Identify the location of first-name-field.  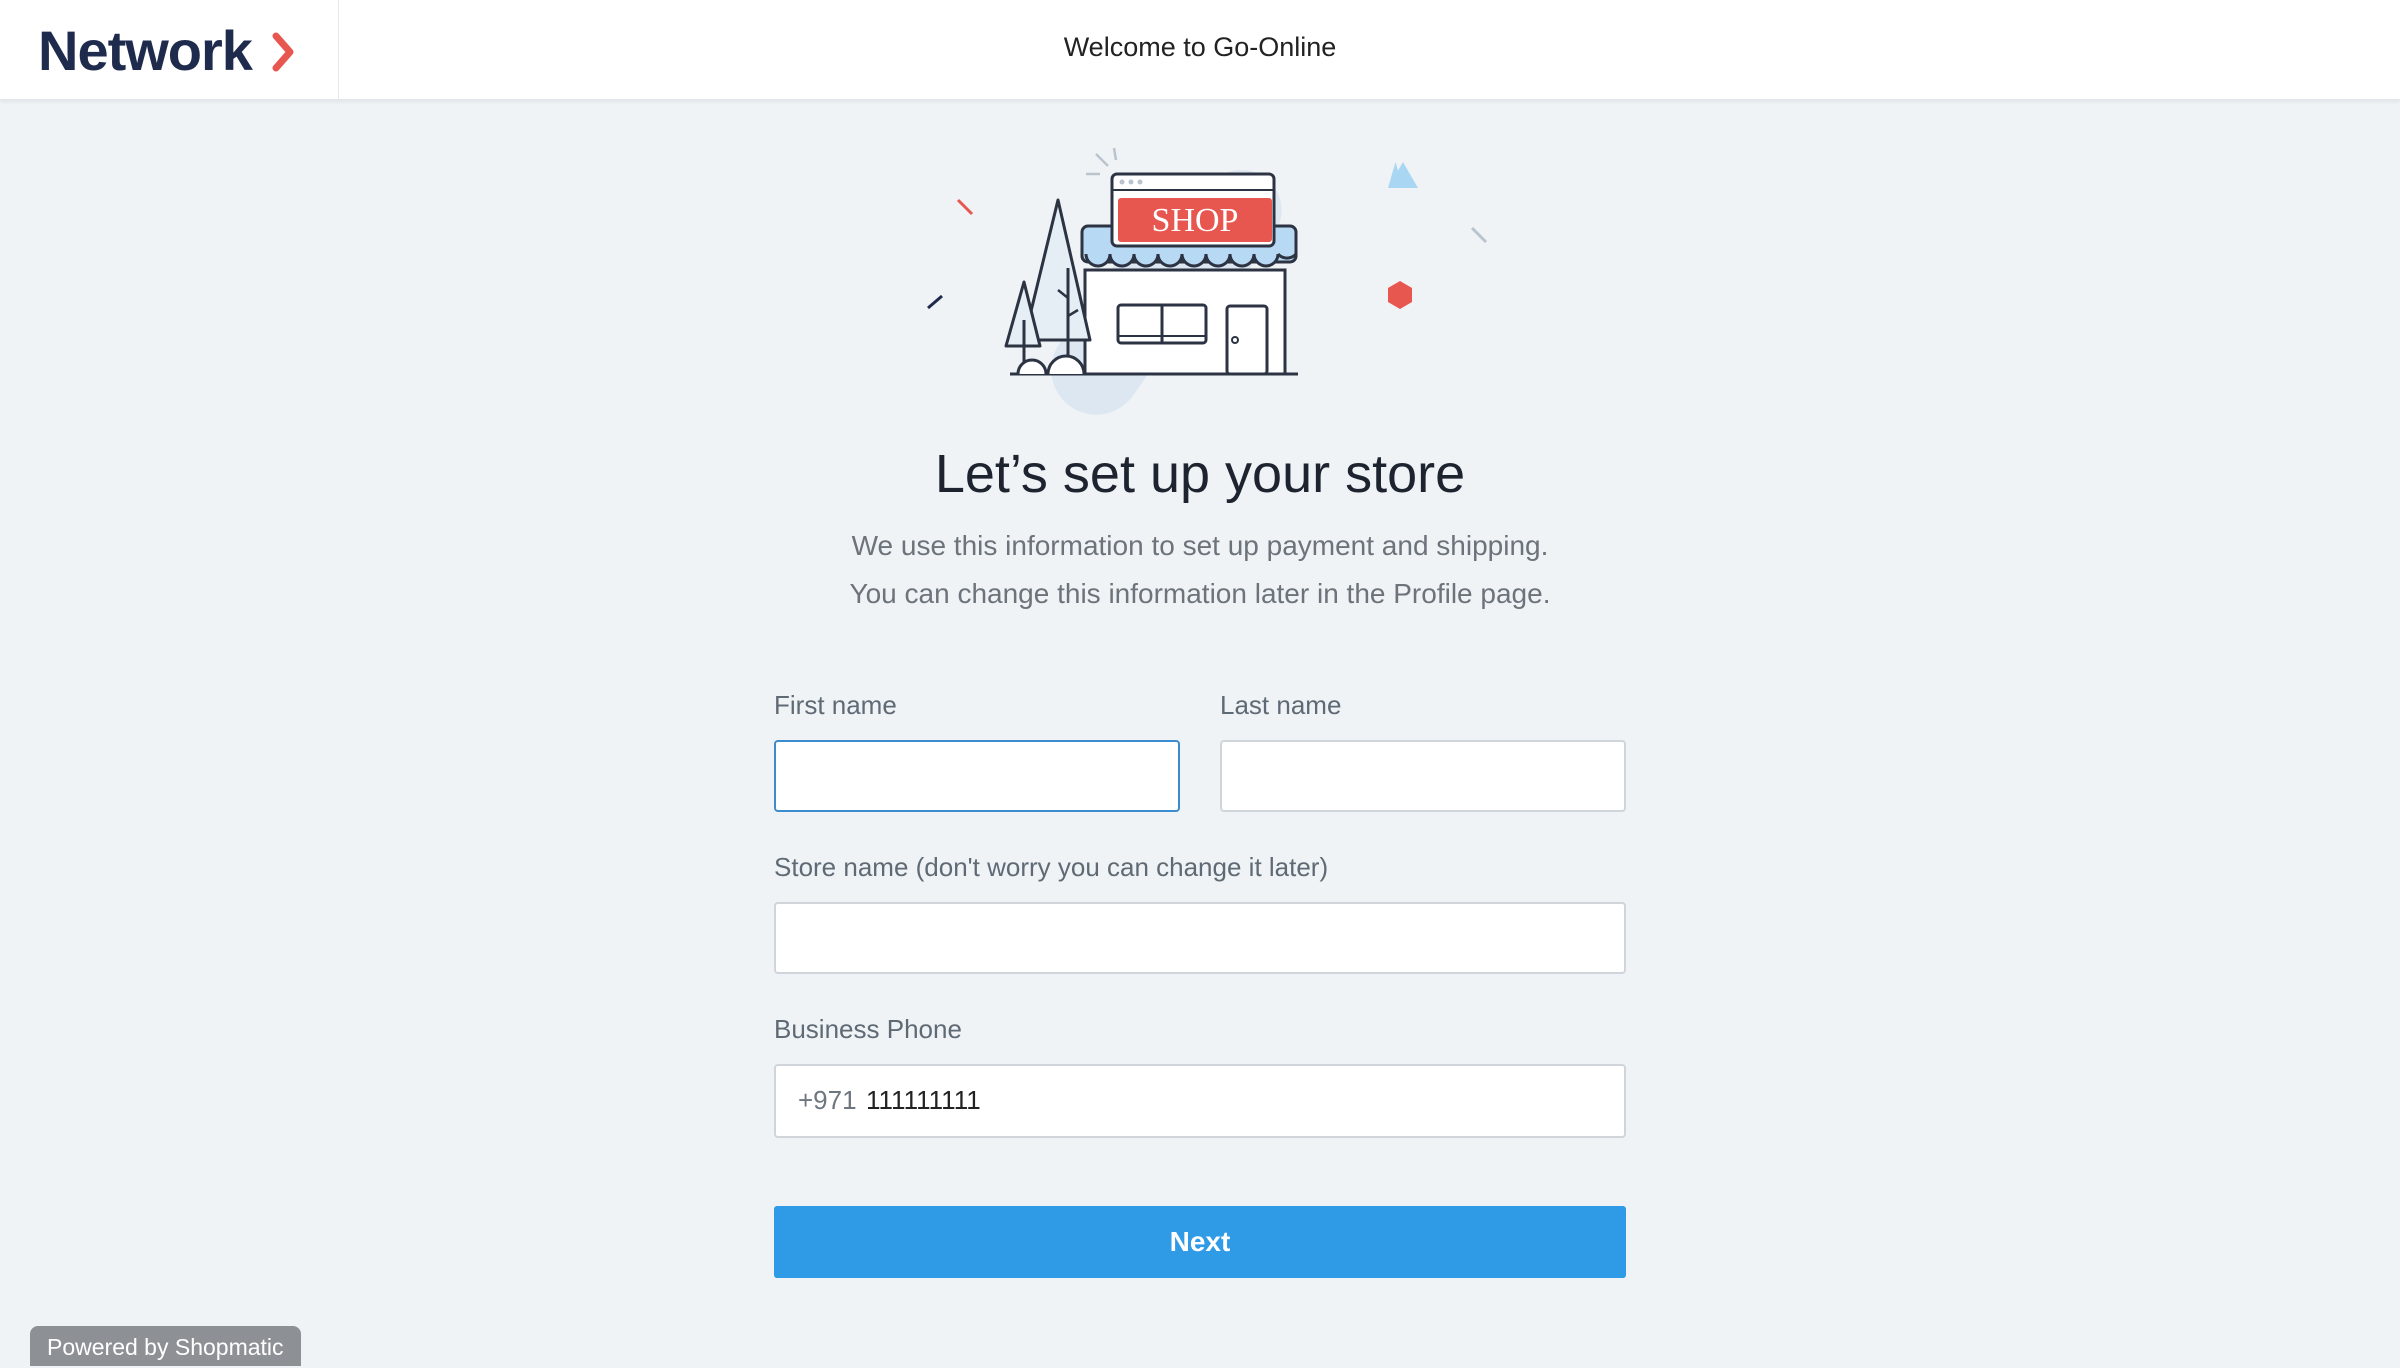
(977, 776).